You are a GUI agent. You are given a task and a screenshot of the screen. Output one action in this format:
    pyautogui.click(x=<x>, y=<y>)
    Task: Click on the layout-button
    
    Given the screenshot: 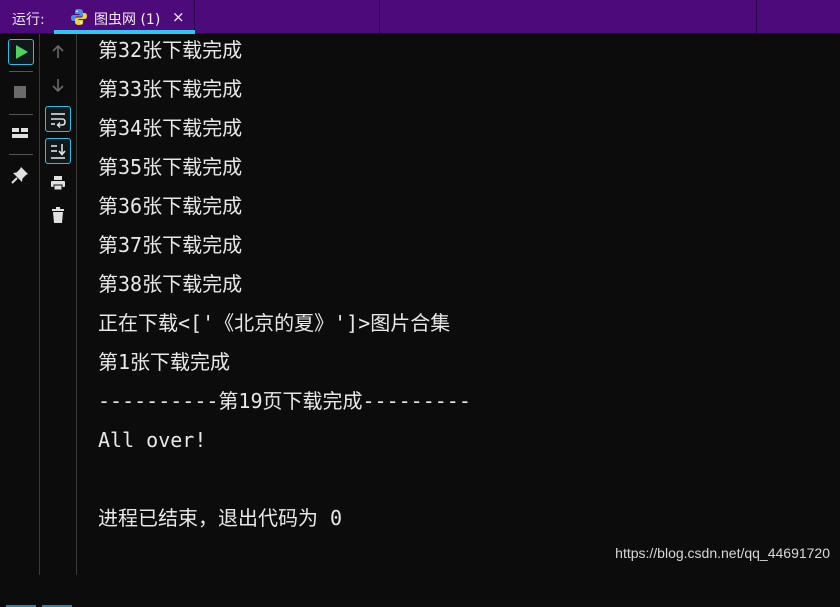 What is the action you would take?
    pyautogui.click(x=21, y=134)
    